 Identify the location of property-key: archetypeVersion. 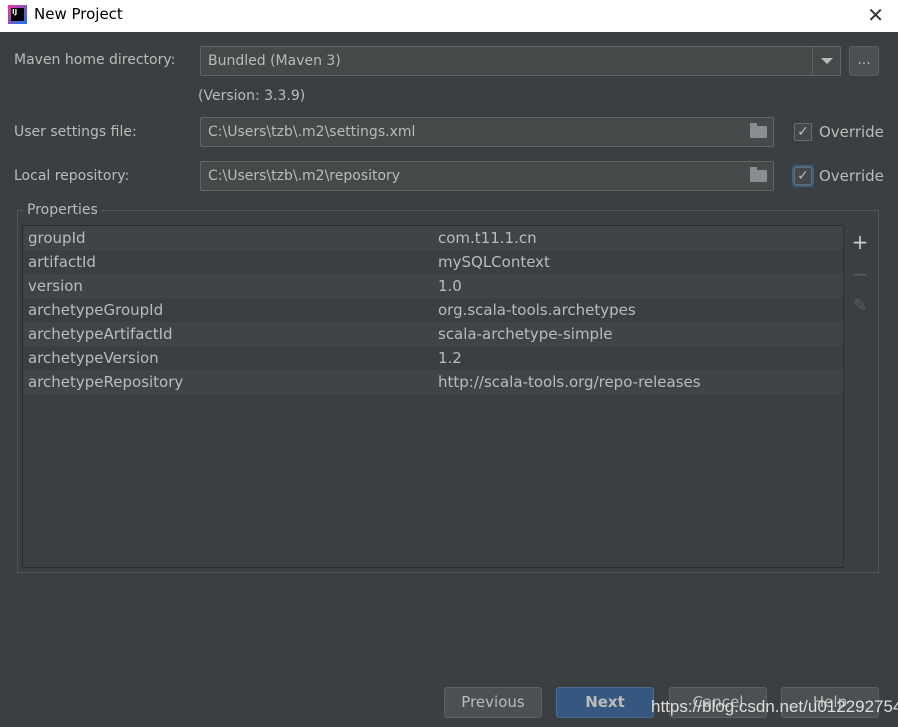
(93, 358).